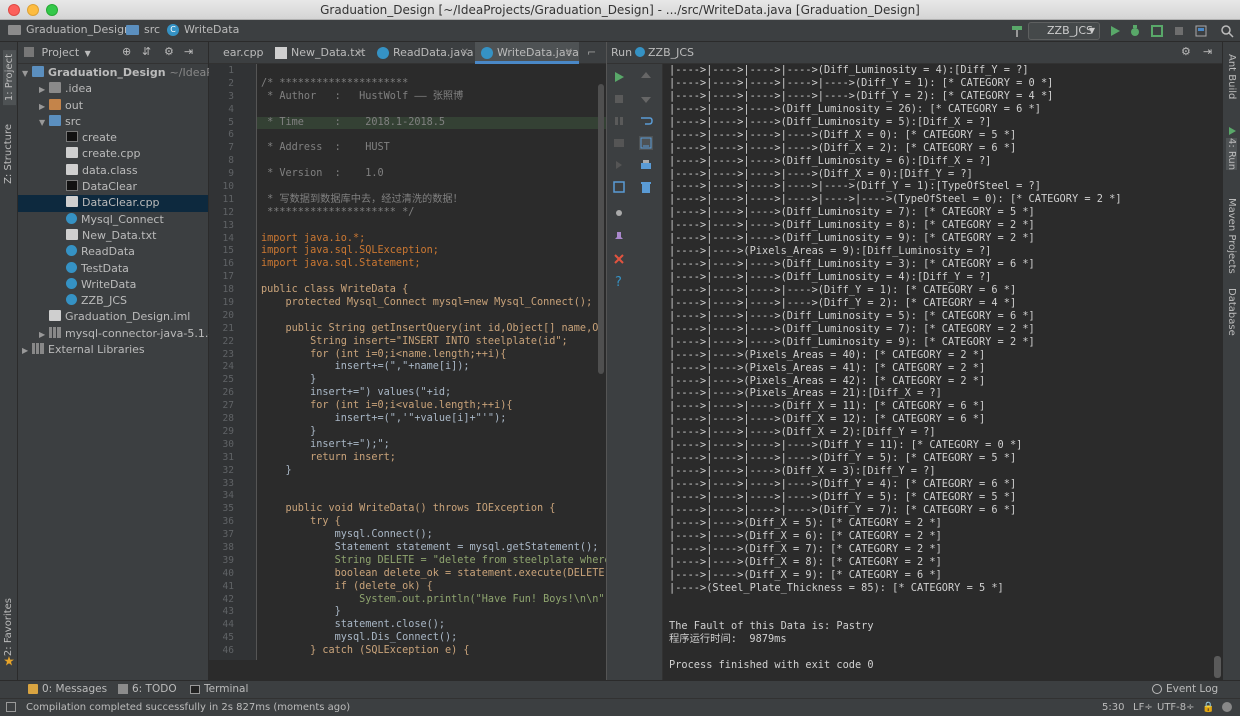 This screenshot has height=716, width=1240. What do you see at coordinates (646, 187) in the screenshot?
I see `clear-trash-icon` at bounding box center [646, 187].